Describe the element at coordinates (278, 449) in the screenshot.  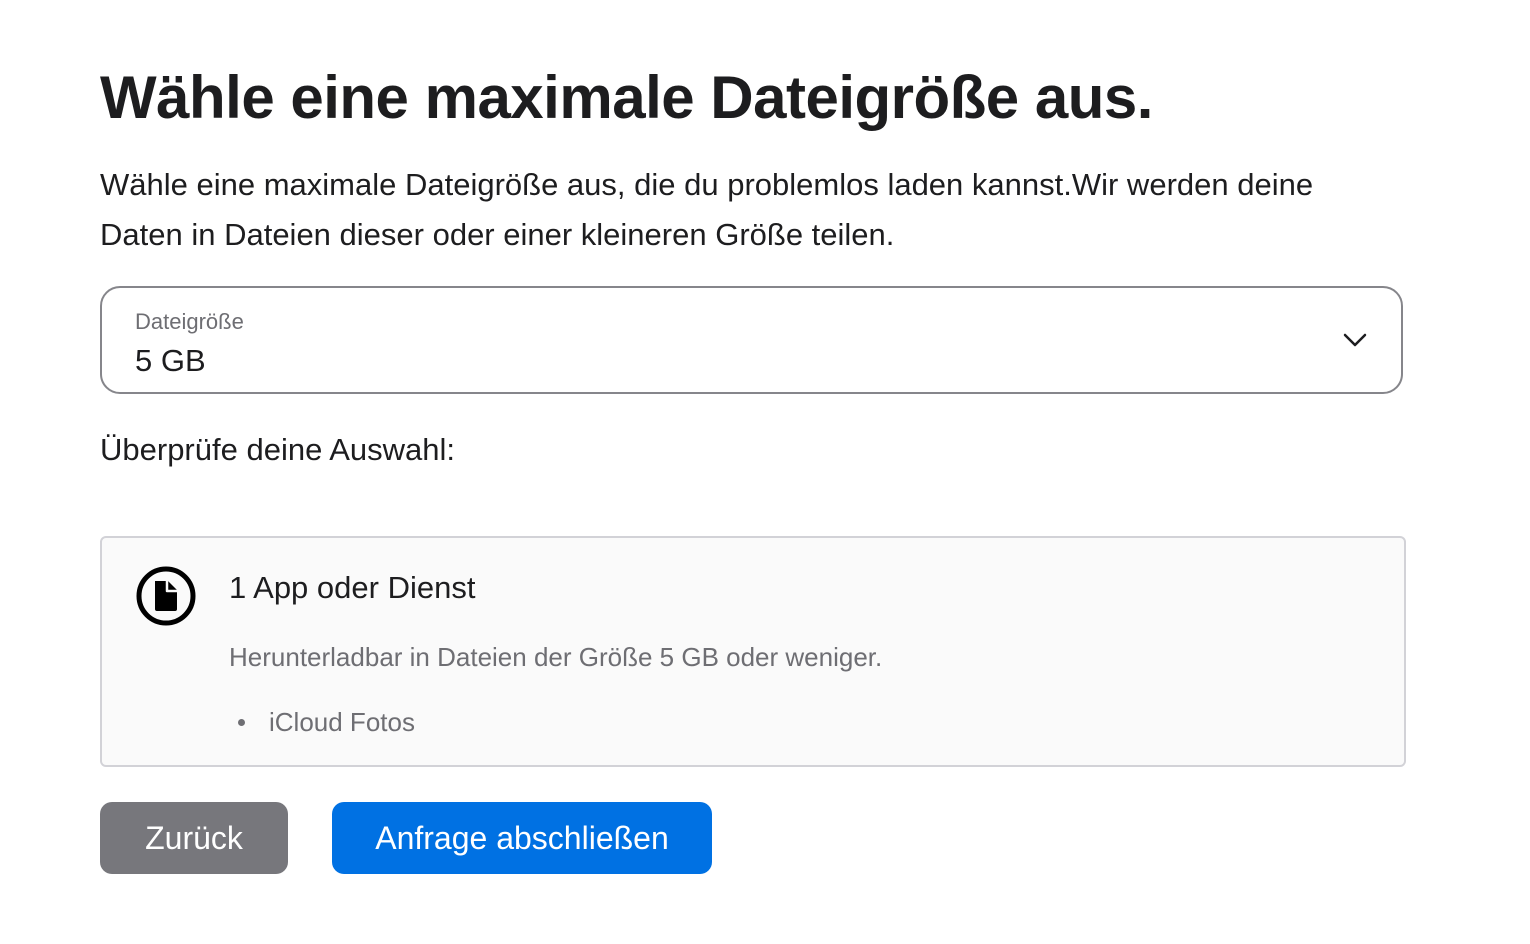
I see `review-heading: Überprüfe deine Auswahl:` at that location.